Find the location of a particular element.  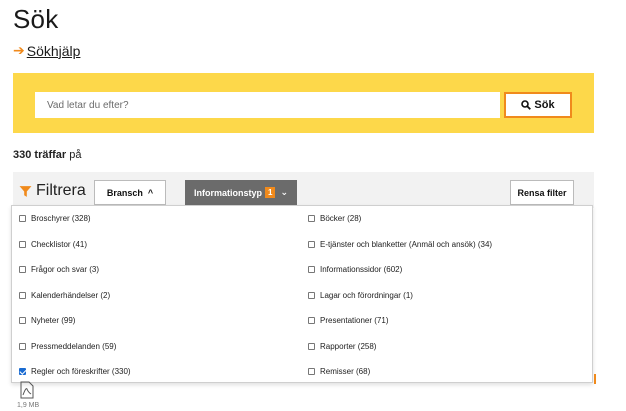

results-summary: 330 träffar på is located at coordinates (47, 155).